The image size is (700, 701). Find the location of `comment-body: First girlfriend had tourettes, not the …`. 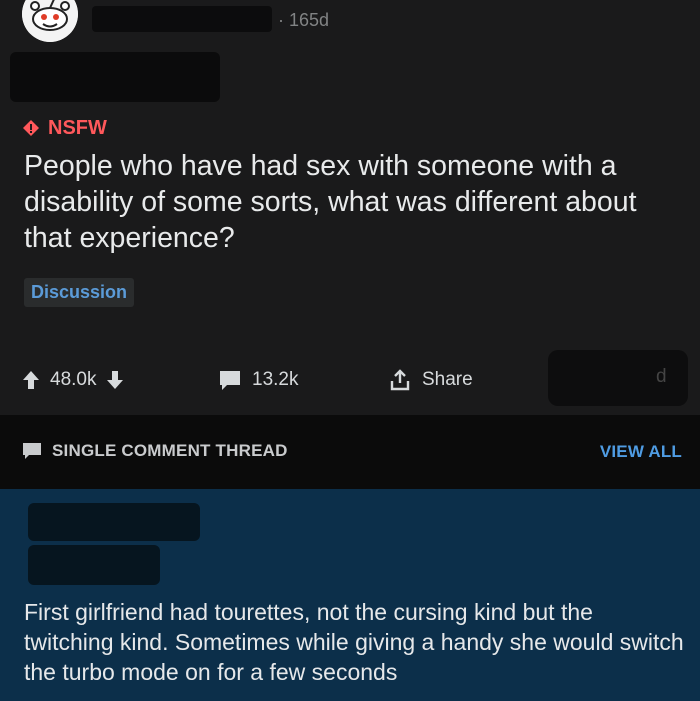

comment-body: First girlfriend had tourettes, not the … is located at coordinates (354, 642).